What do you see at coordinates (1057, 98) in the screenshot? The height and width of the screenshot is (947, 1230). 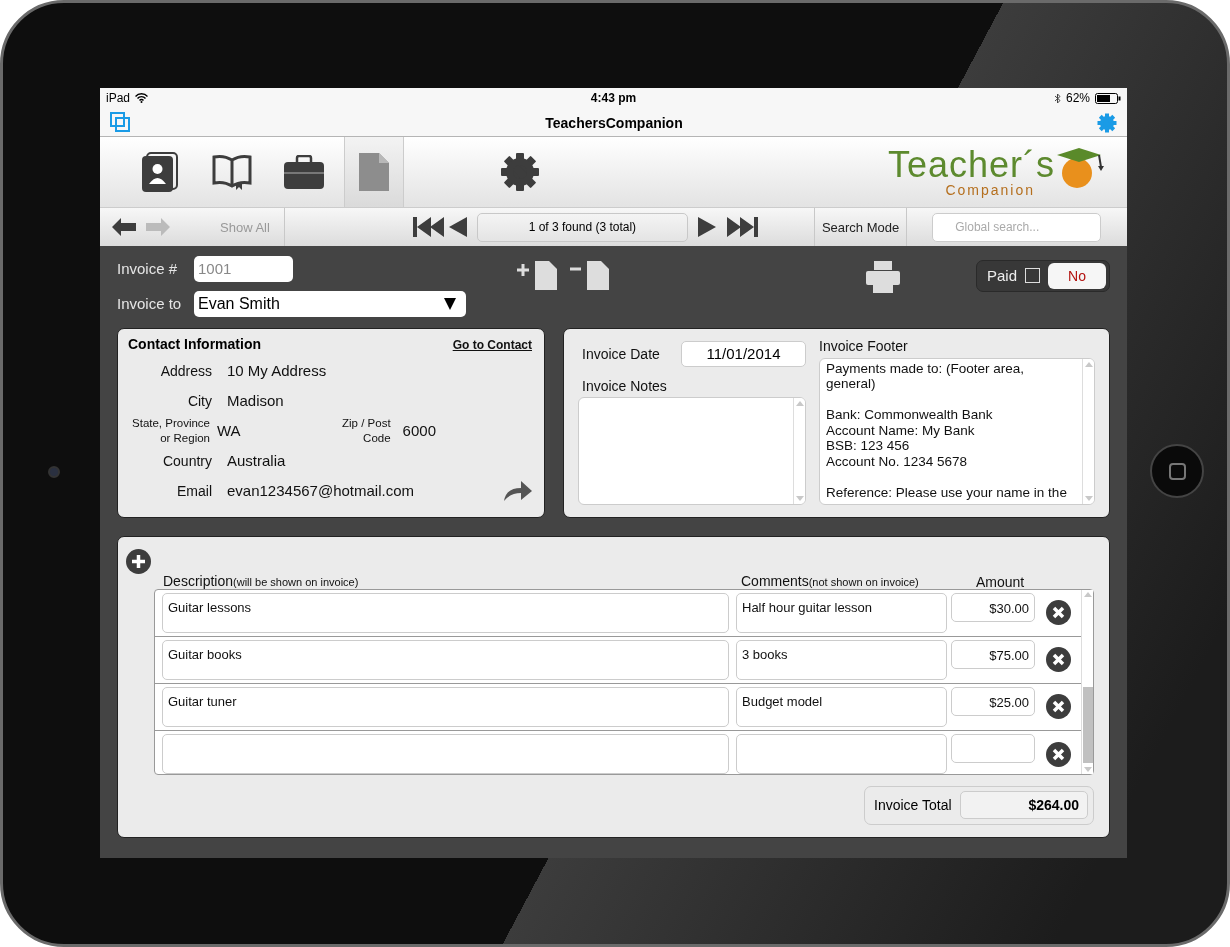 I see `bluetooth-icon` at bounding box center [1057, 98].